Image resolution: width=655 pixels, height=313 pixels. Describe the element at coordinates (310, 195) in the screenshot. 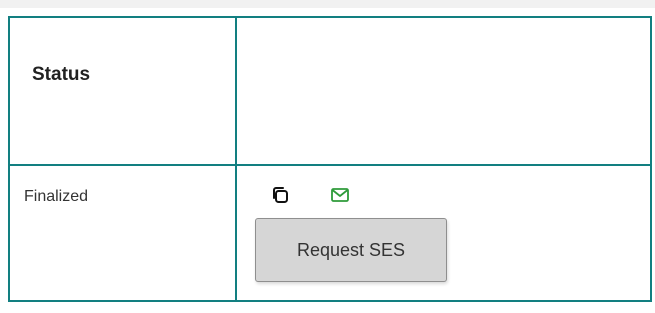

I see `action-icons` at that location.